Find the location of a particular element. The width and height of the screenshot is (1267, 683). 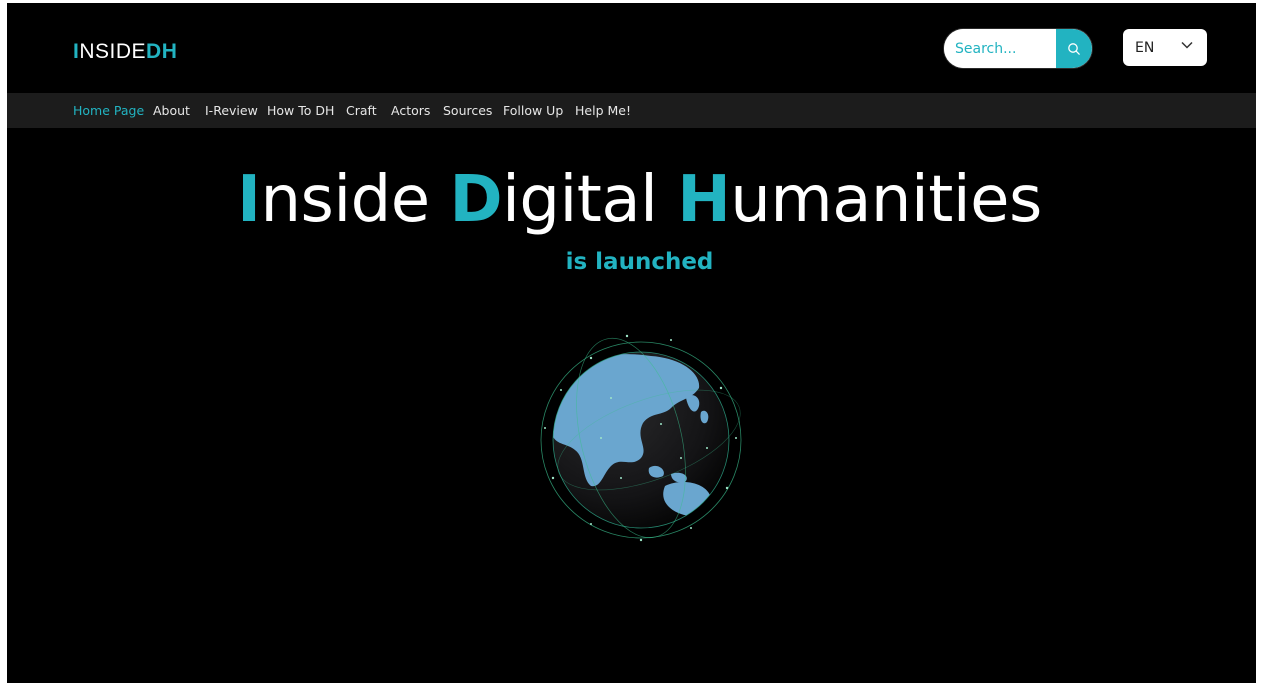

site-logo: INSIDEDH is located at coordinates (125, 52).